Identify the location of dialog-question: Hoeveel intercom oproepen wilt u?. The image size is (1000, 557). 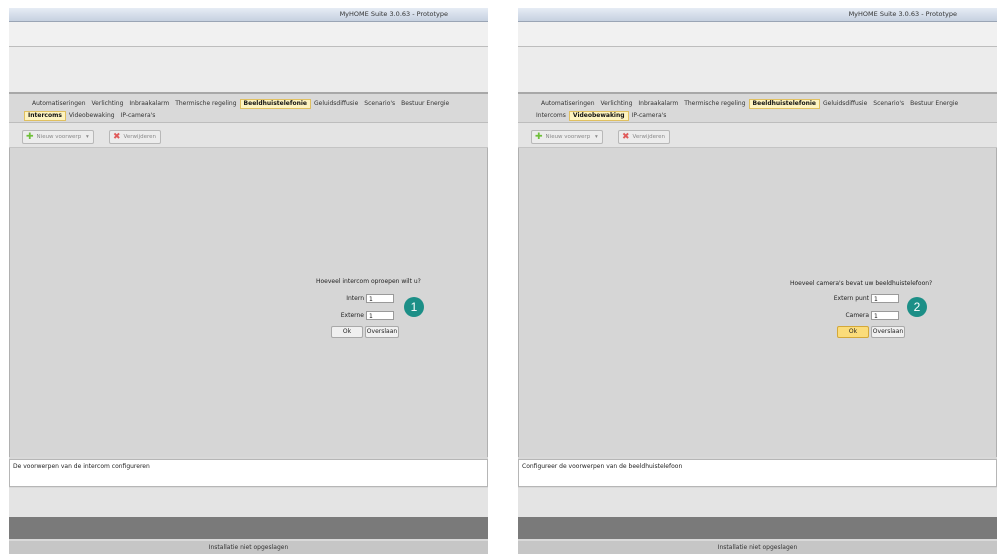
(368, 281).